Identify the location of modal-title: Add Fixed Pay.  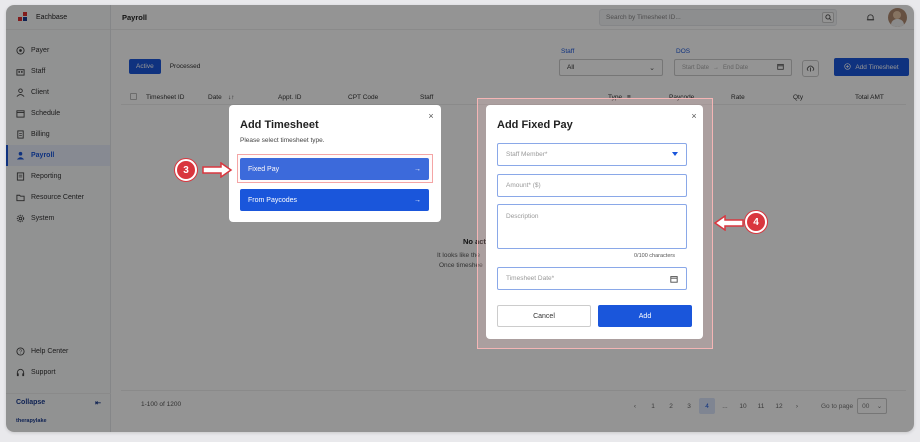
(535, 125).